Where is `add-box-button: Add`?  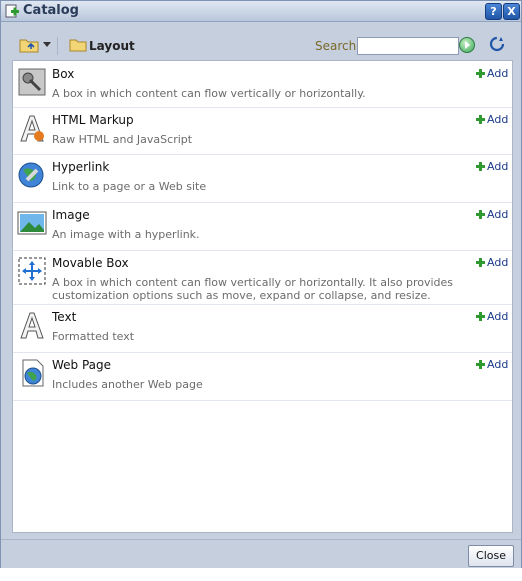
add-box-button: Add is located at coordinates (492, 73).